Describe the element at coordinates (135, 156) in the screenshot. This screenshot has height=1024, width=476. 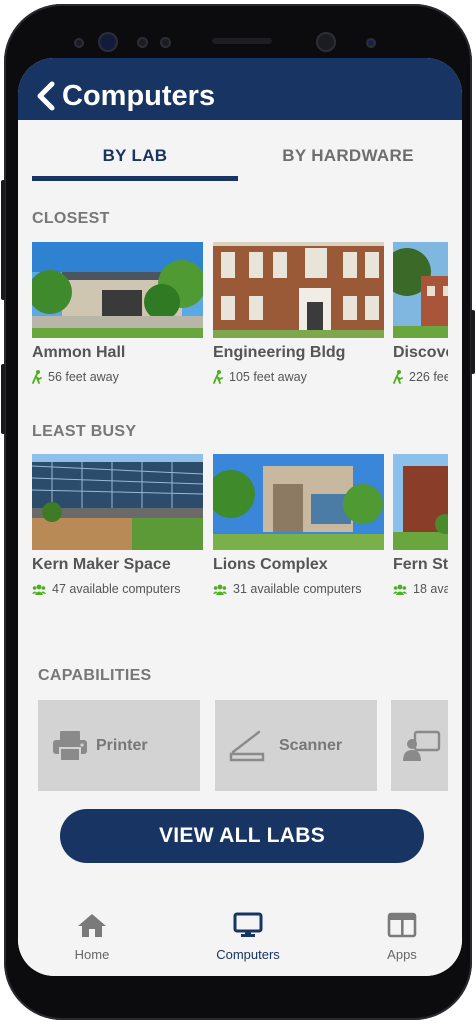
I see `tab-by-lab: BY LAB` at that location.